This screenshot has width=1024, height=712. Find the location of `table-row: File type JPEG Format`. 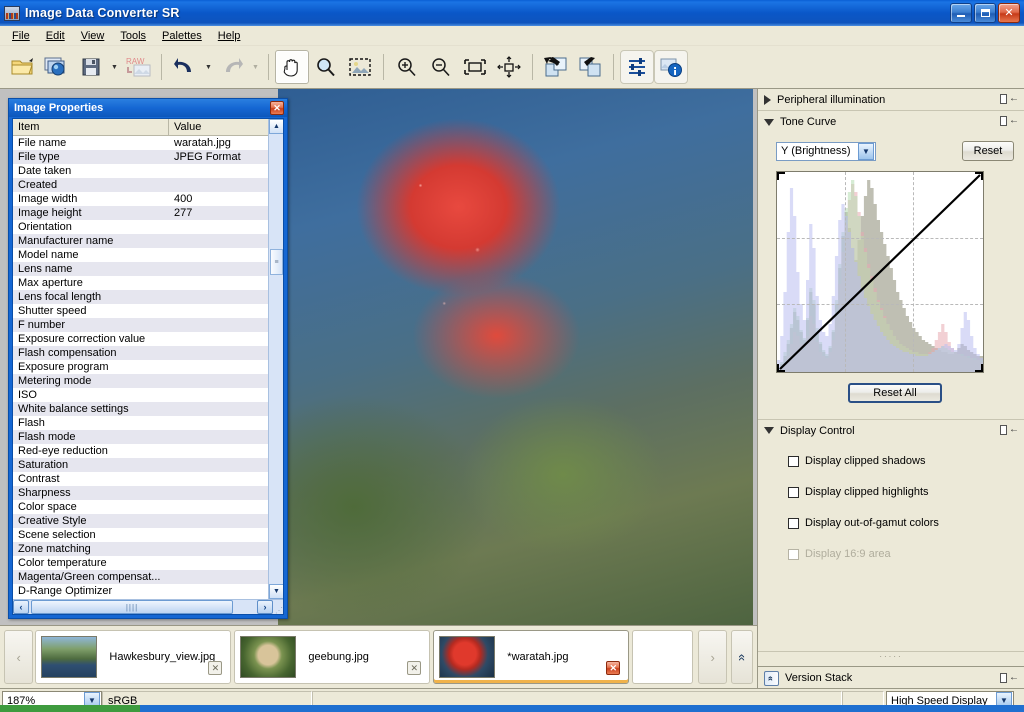

table-row: File type JPEG Format is located at coordinates (140, 157).